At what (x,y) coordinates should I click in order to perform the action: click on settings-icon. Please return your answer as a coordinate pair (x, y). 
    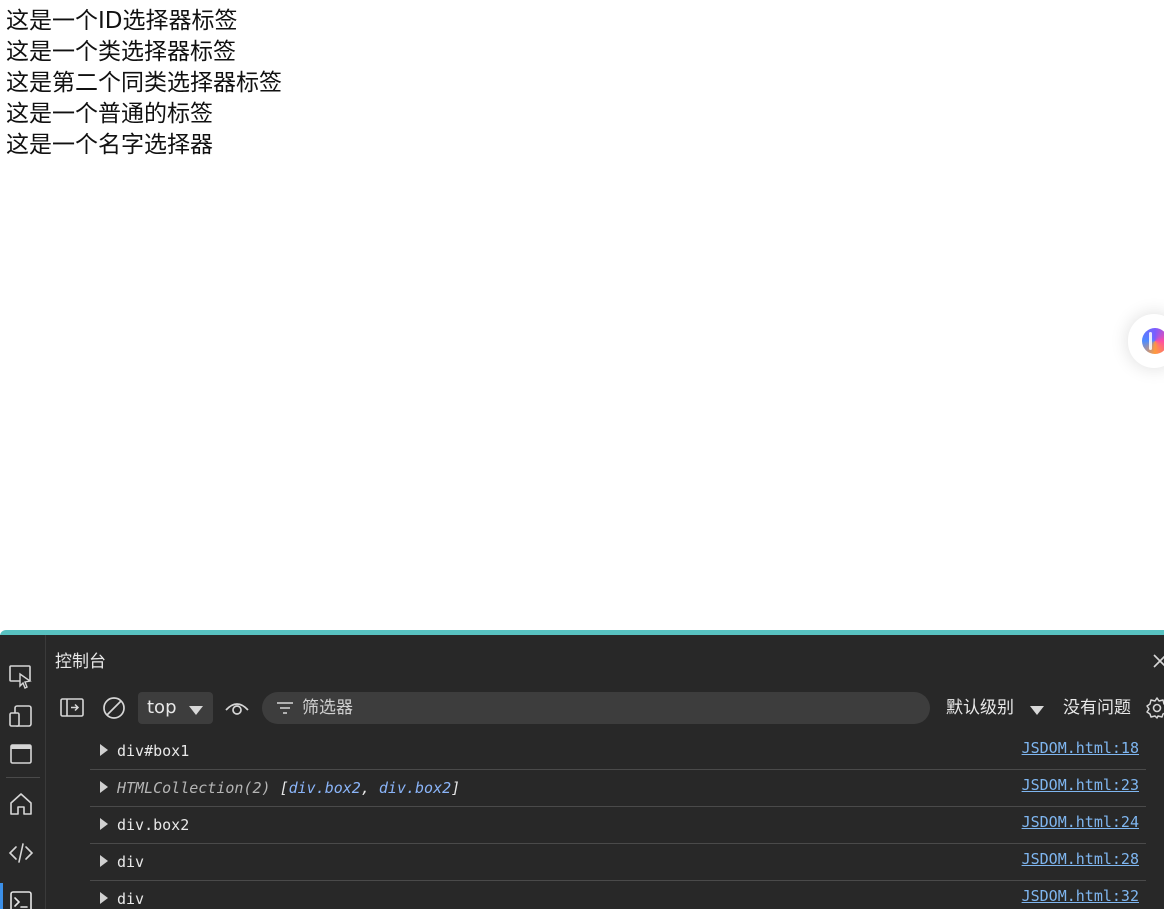
    Looking at the image, I should click on (1154, 708).